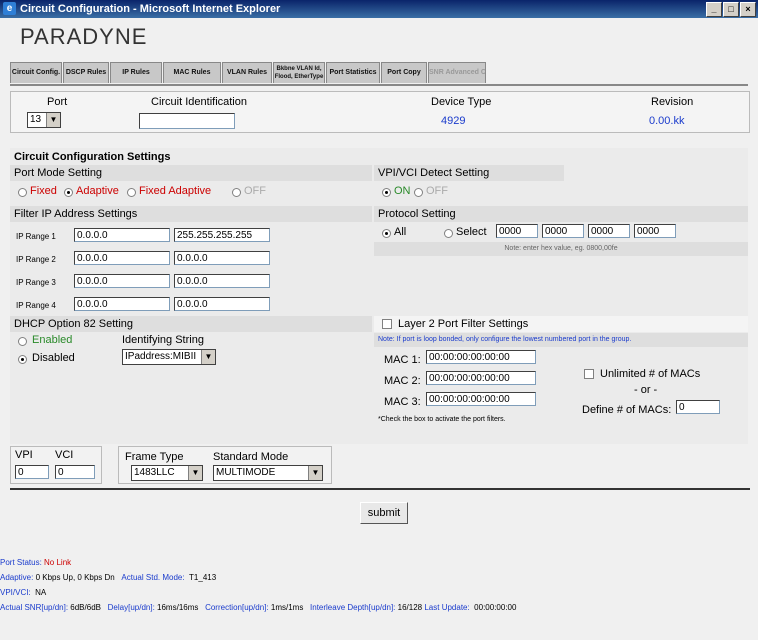 This screenshot has width=758, height=640. Describe the element at coordinates (84, 36) in the screenshot. I see `paradyne-logo: PARADYNE` at that location.